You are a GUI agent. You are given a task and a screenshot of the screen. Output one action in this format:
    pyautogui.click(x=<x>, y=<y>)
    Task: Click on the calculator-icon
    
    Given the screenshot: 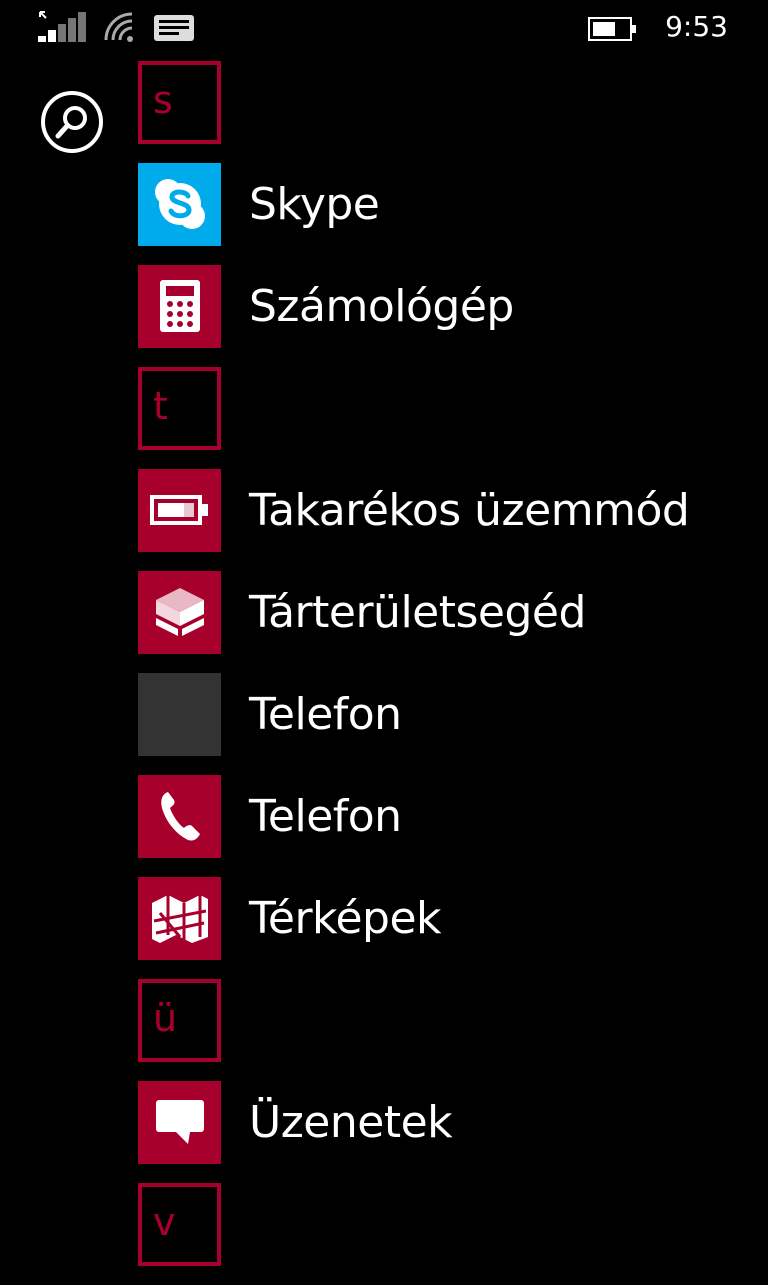 What is the action you would take?
    pyautogui.click(x=179, y=306)
    